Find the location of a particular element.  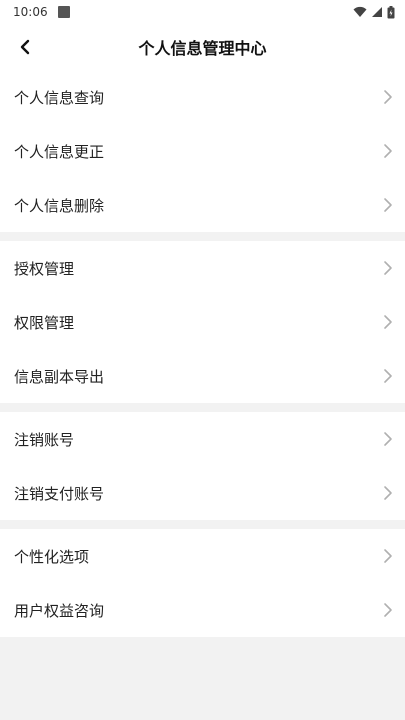

status-right is located at coordinates (374, 12).